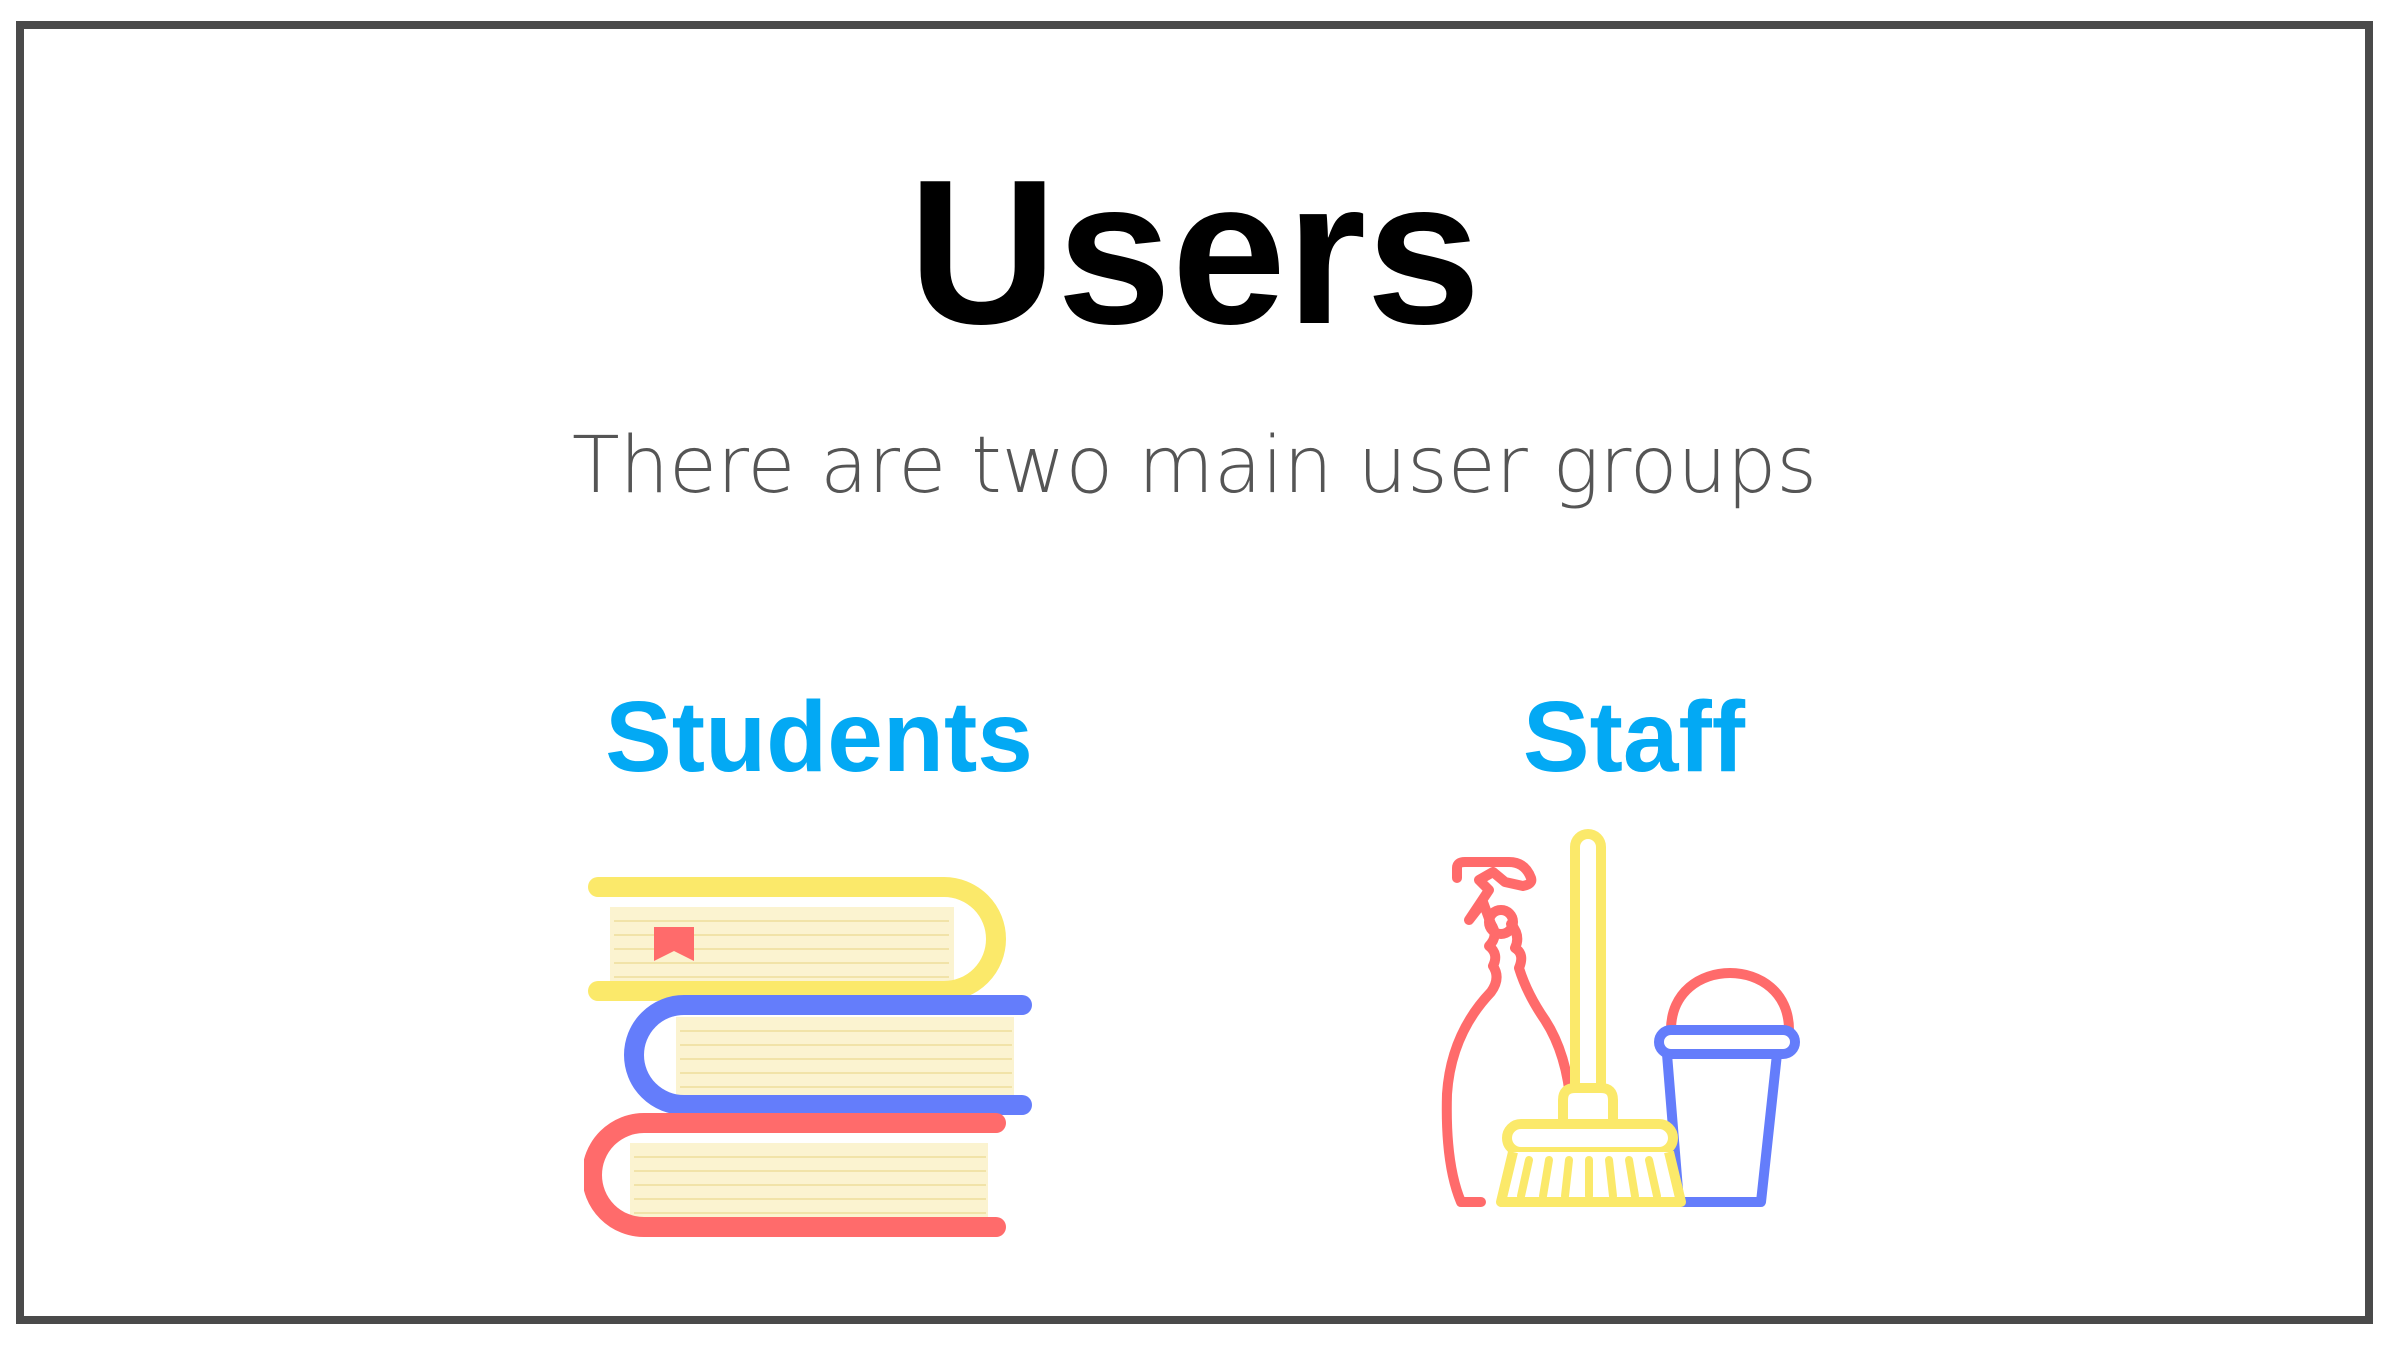 The width and height of the screenshot is (2400, 1350). I want to click on bucket-rim, so click(1727, 1042).